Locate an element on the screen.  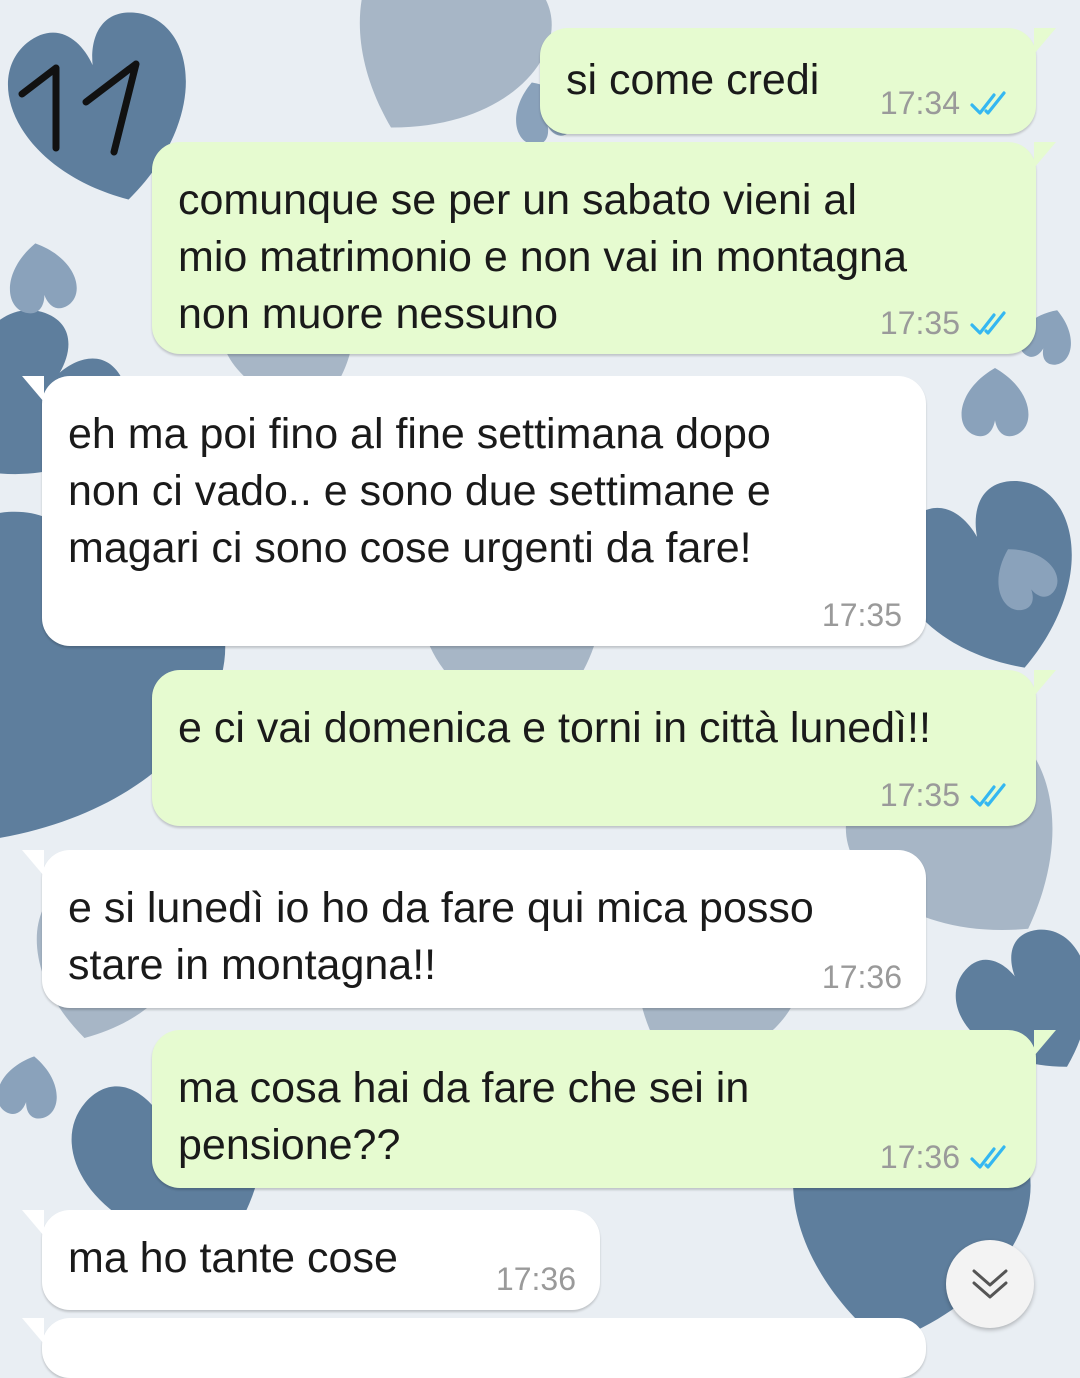
scroll-to-bottom-button is located at coordinates (990, 1284).